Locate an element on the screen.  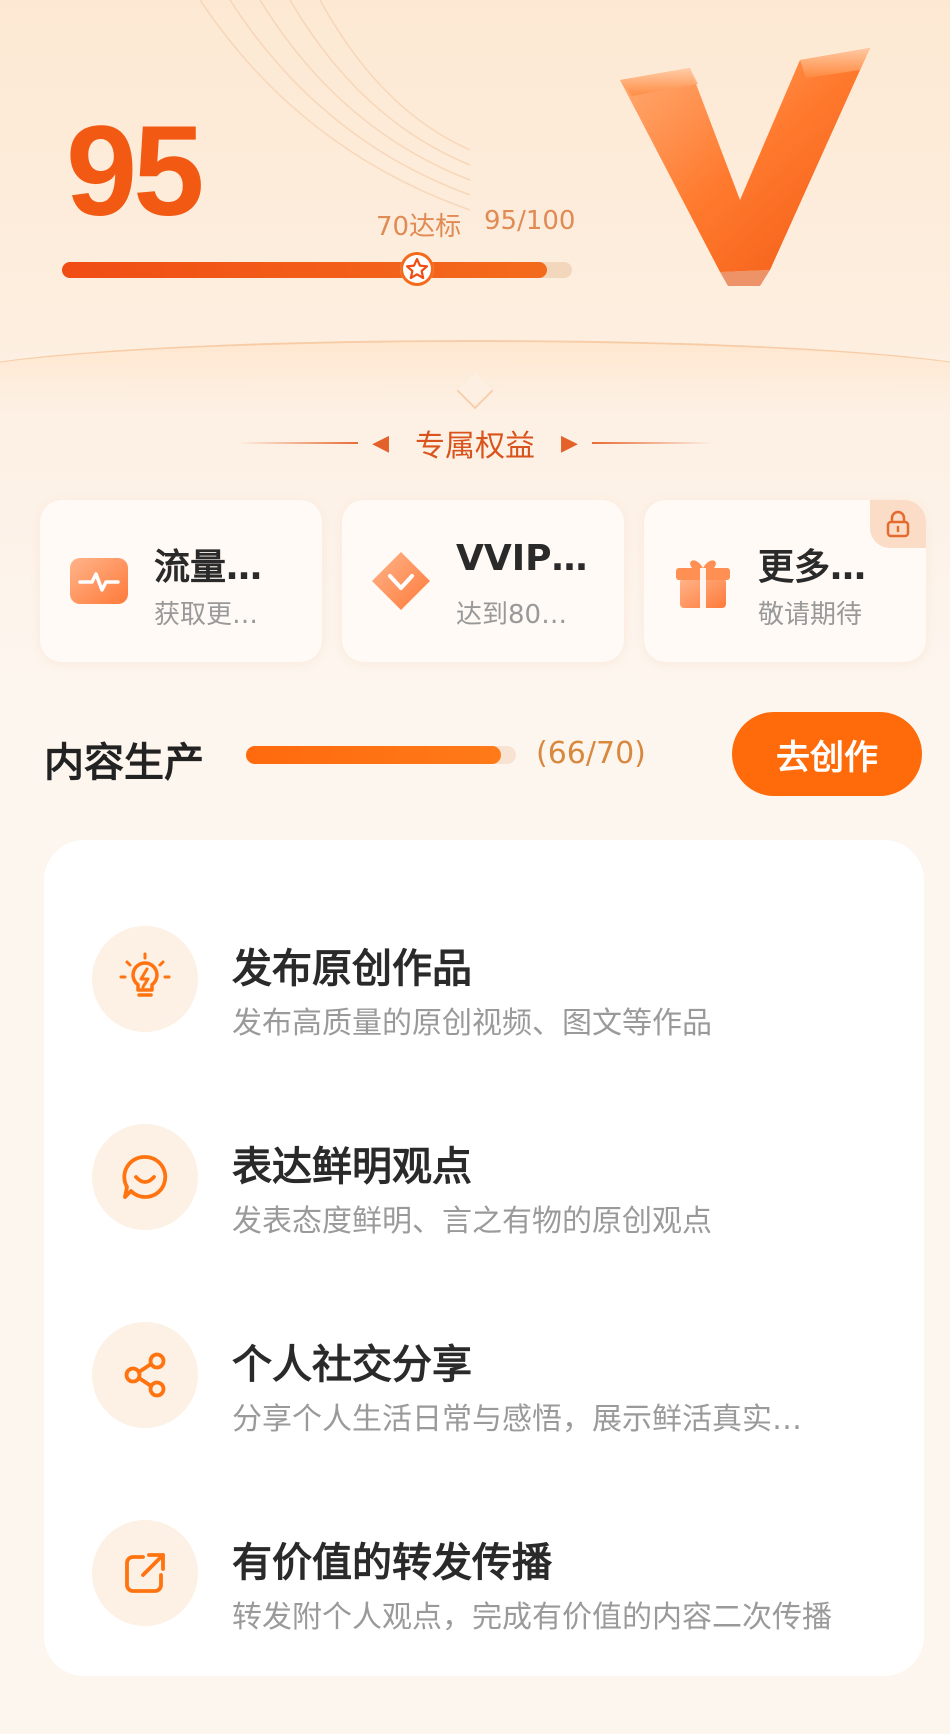
lock-icon is located at coordinates (898, 524).